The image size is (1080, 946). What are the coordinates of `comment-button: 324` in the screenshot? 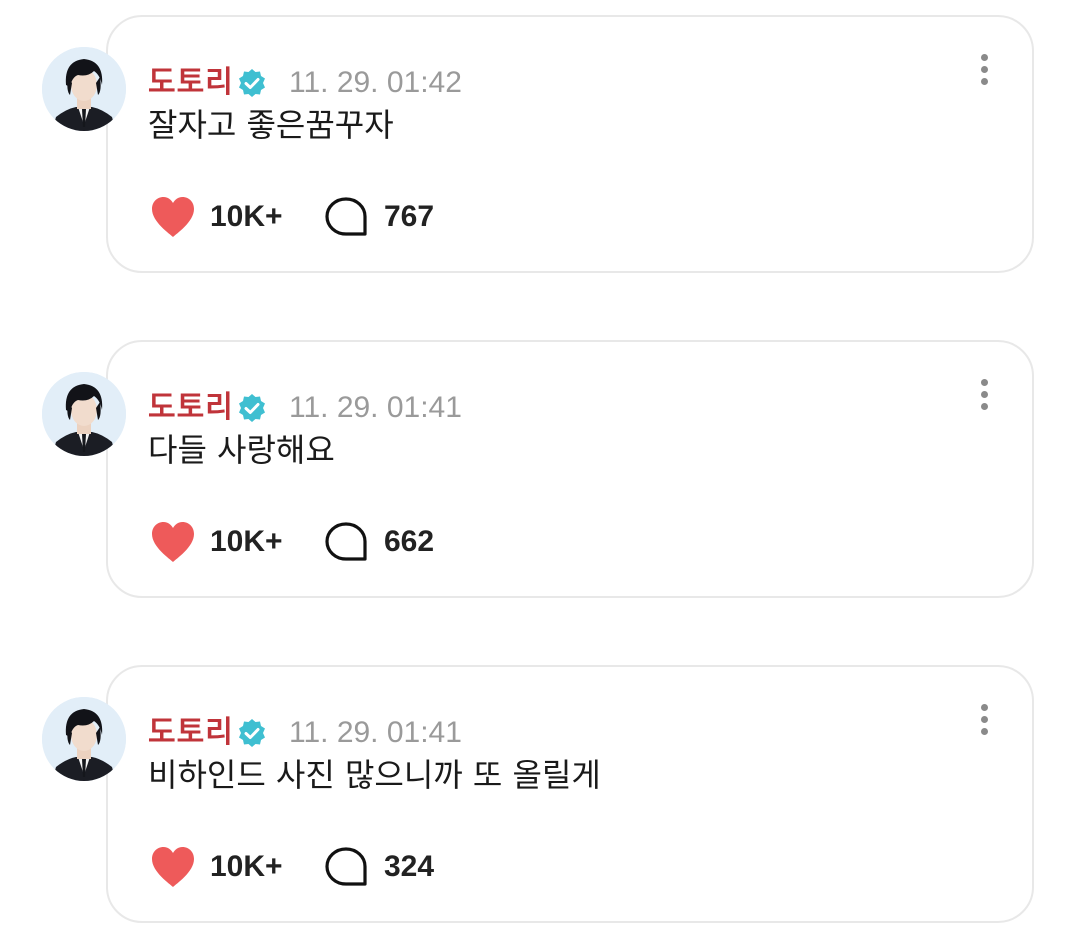 It's located at (379, 867).